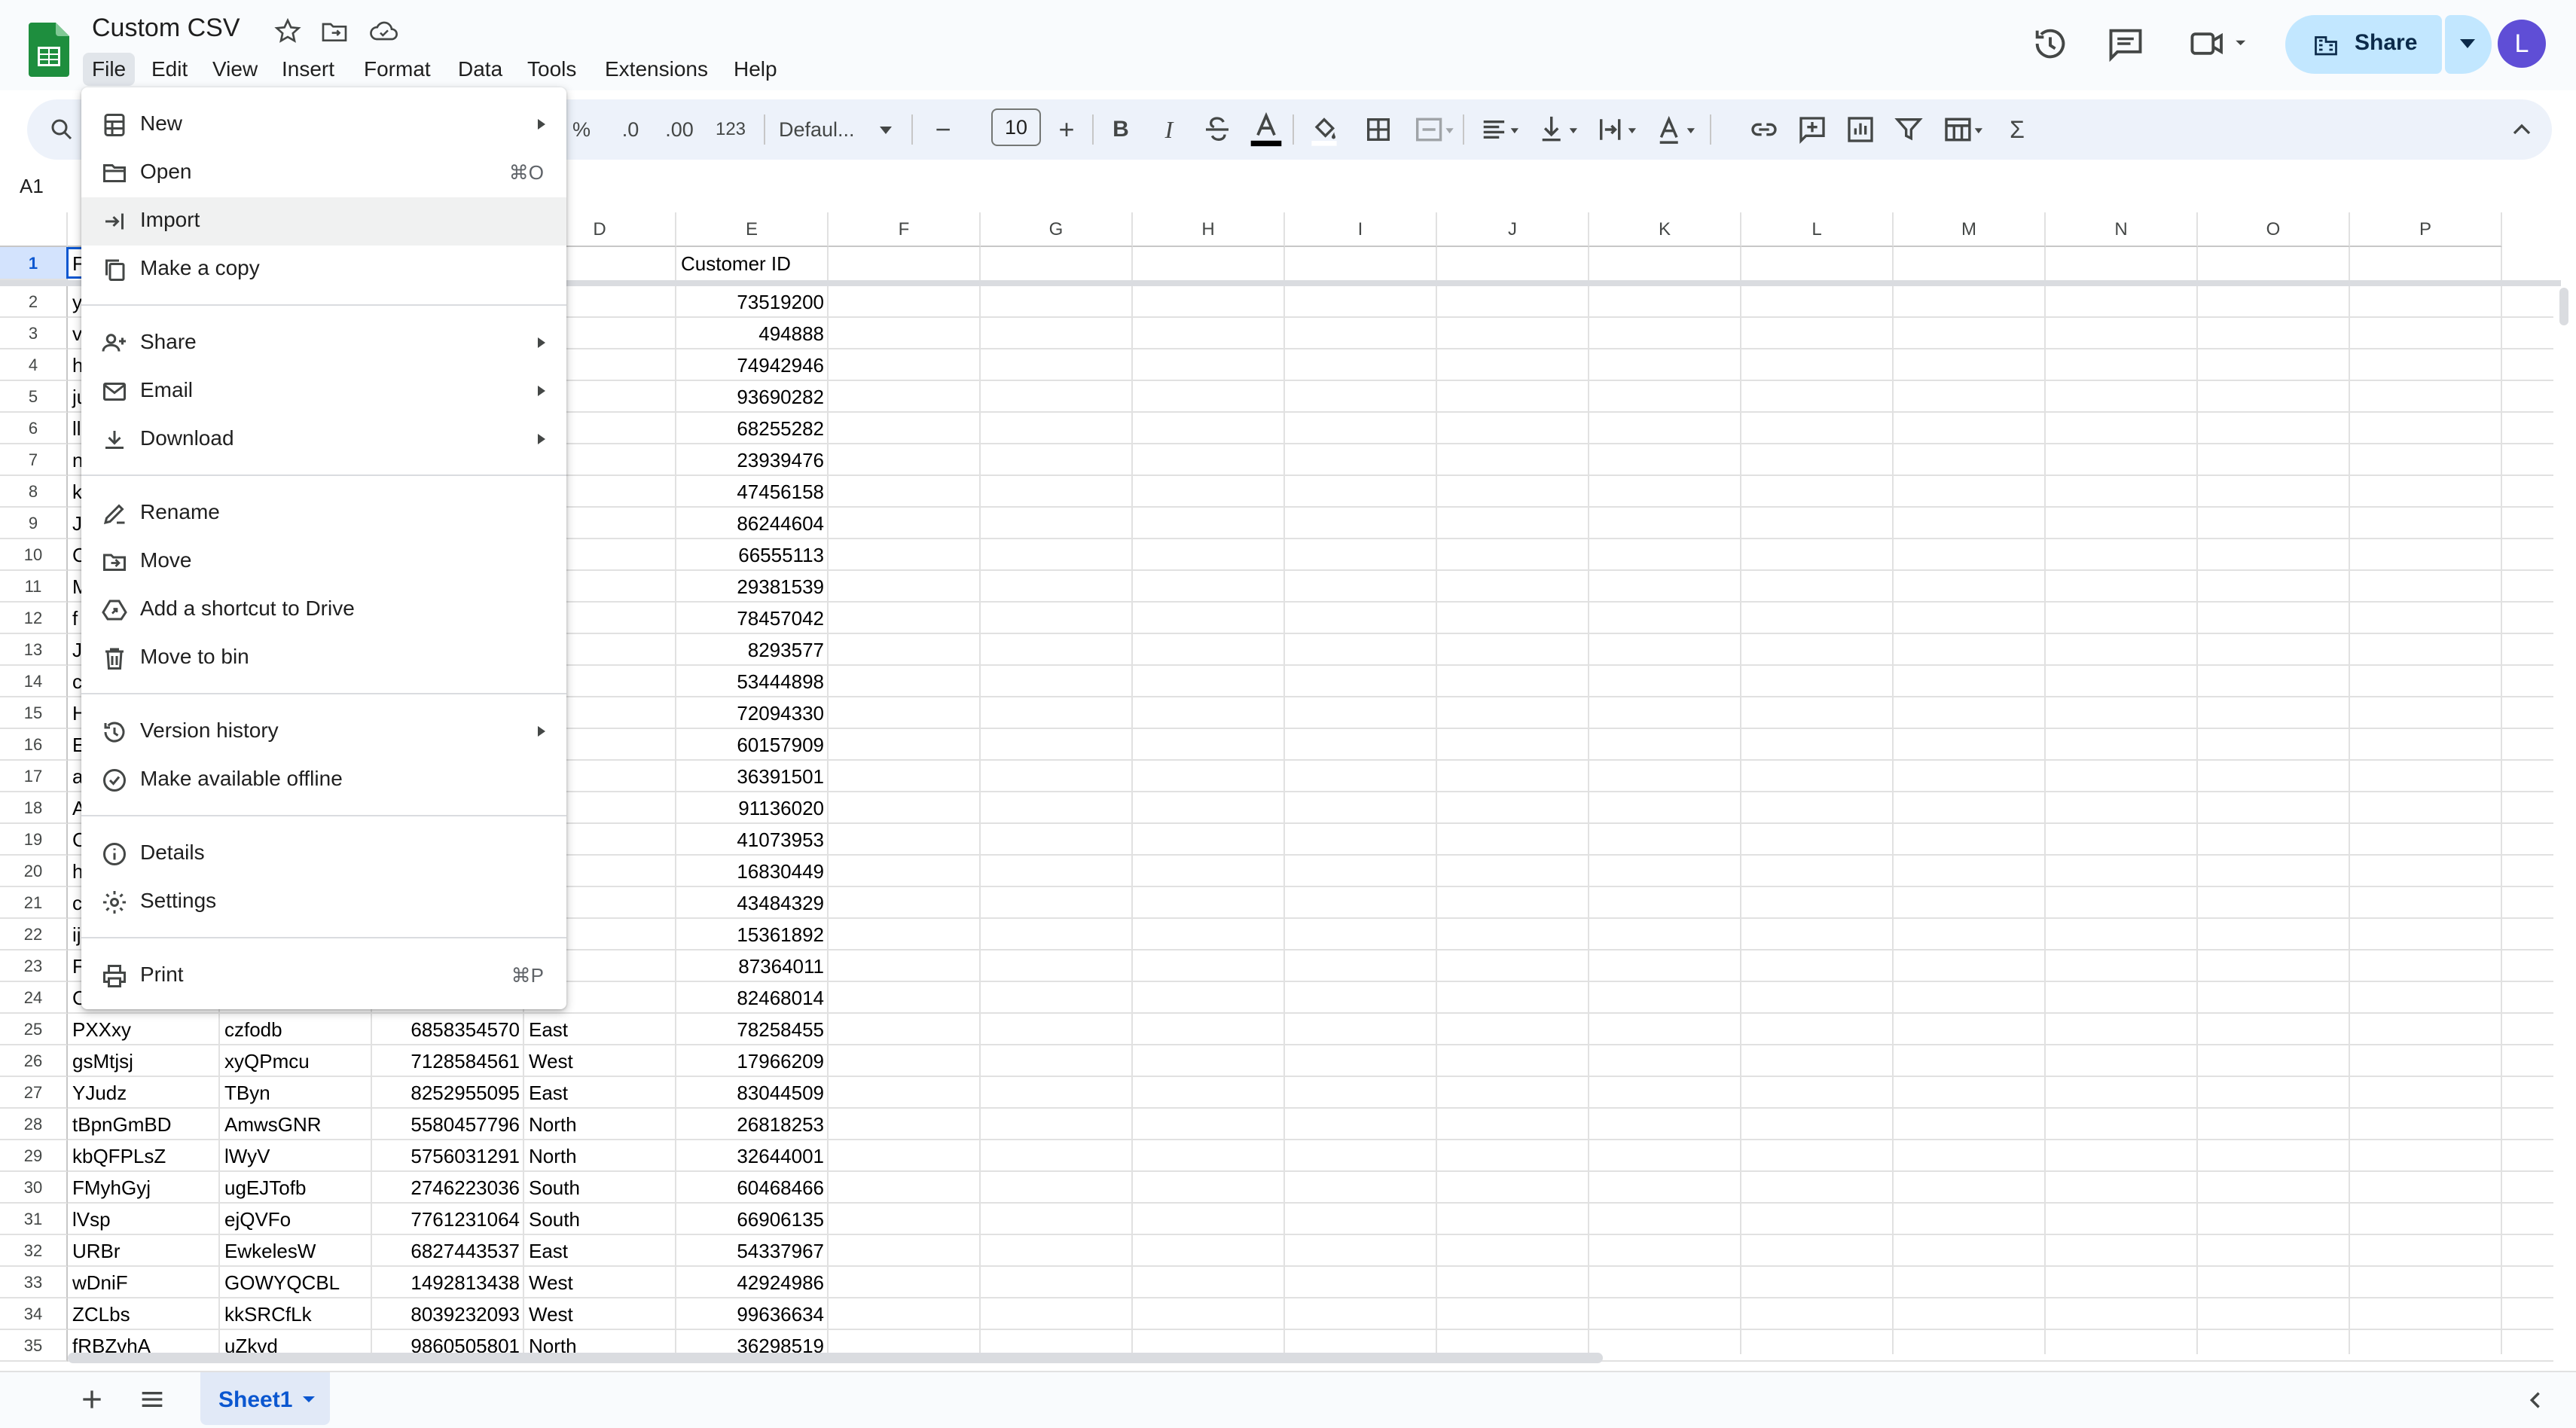 This screenshot has width=2576, height=1428. I want to click on format-percent-button: %, so click(582, 129).